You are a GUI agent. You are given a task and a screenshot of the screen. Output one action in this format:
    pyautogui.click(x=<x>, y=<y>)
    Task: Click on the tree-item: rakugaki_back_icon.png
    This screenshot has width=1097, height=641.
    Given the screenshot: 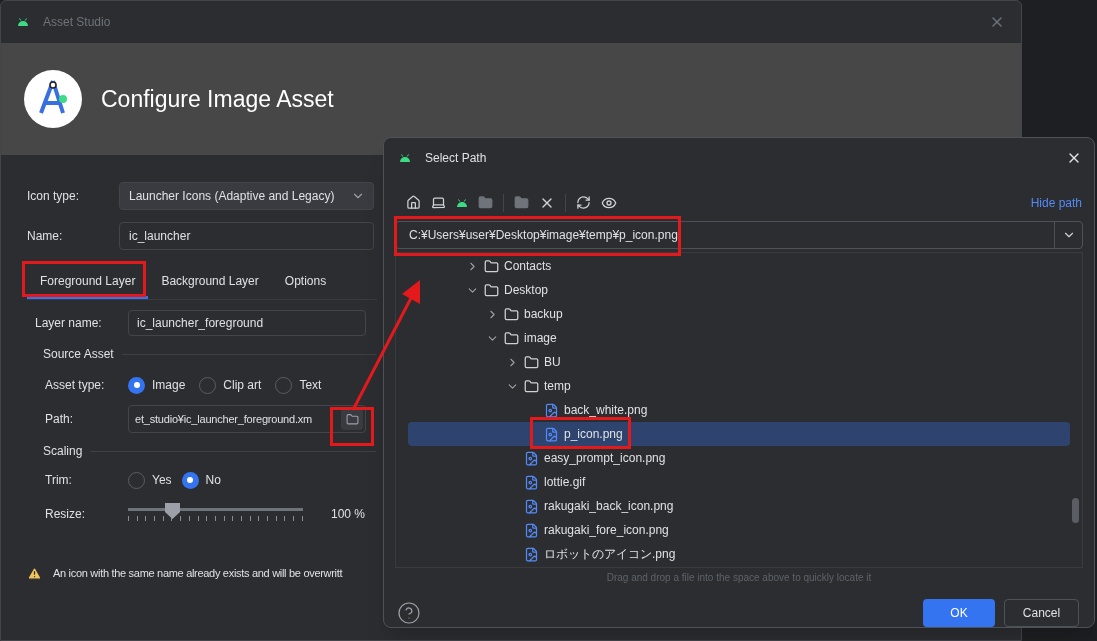 What is the action you would take?
    pyautogui.click(x=739, y=506)
    